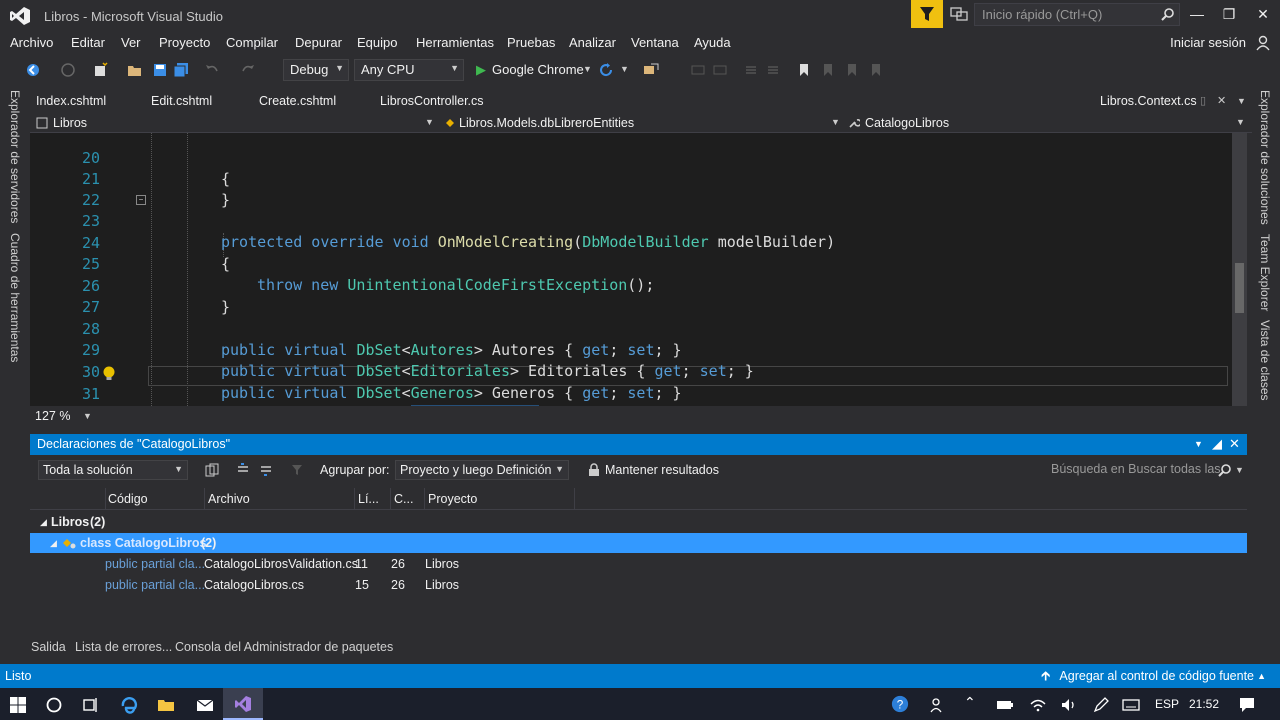  Describe the element at coordinates (135, 70) in the screenshot. I see `open-file-icon` at that location.